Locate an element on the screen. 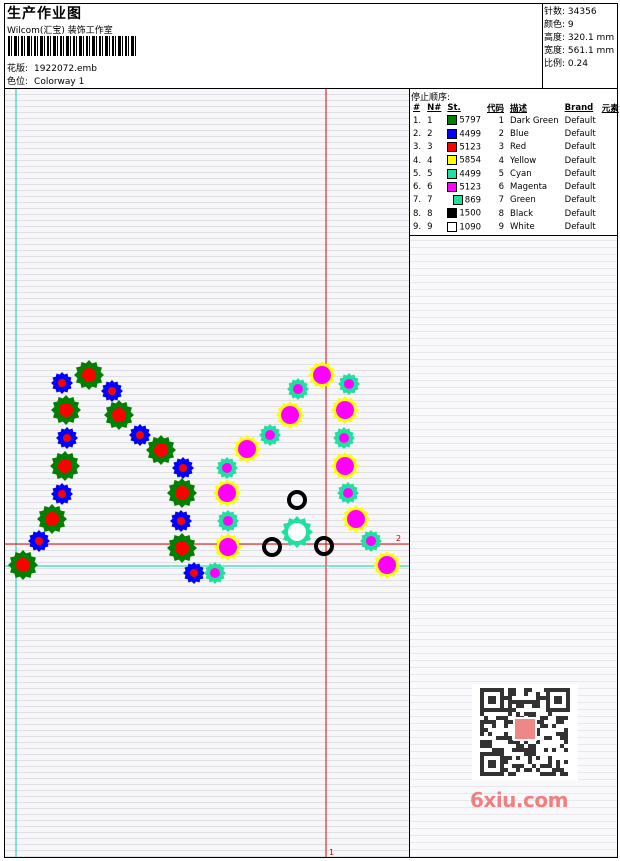 This screenshot has width=620, height=861. row-number: 3. is located at coordinates (417, 147).